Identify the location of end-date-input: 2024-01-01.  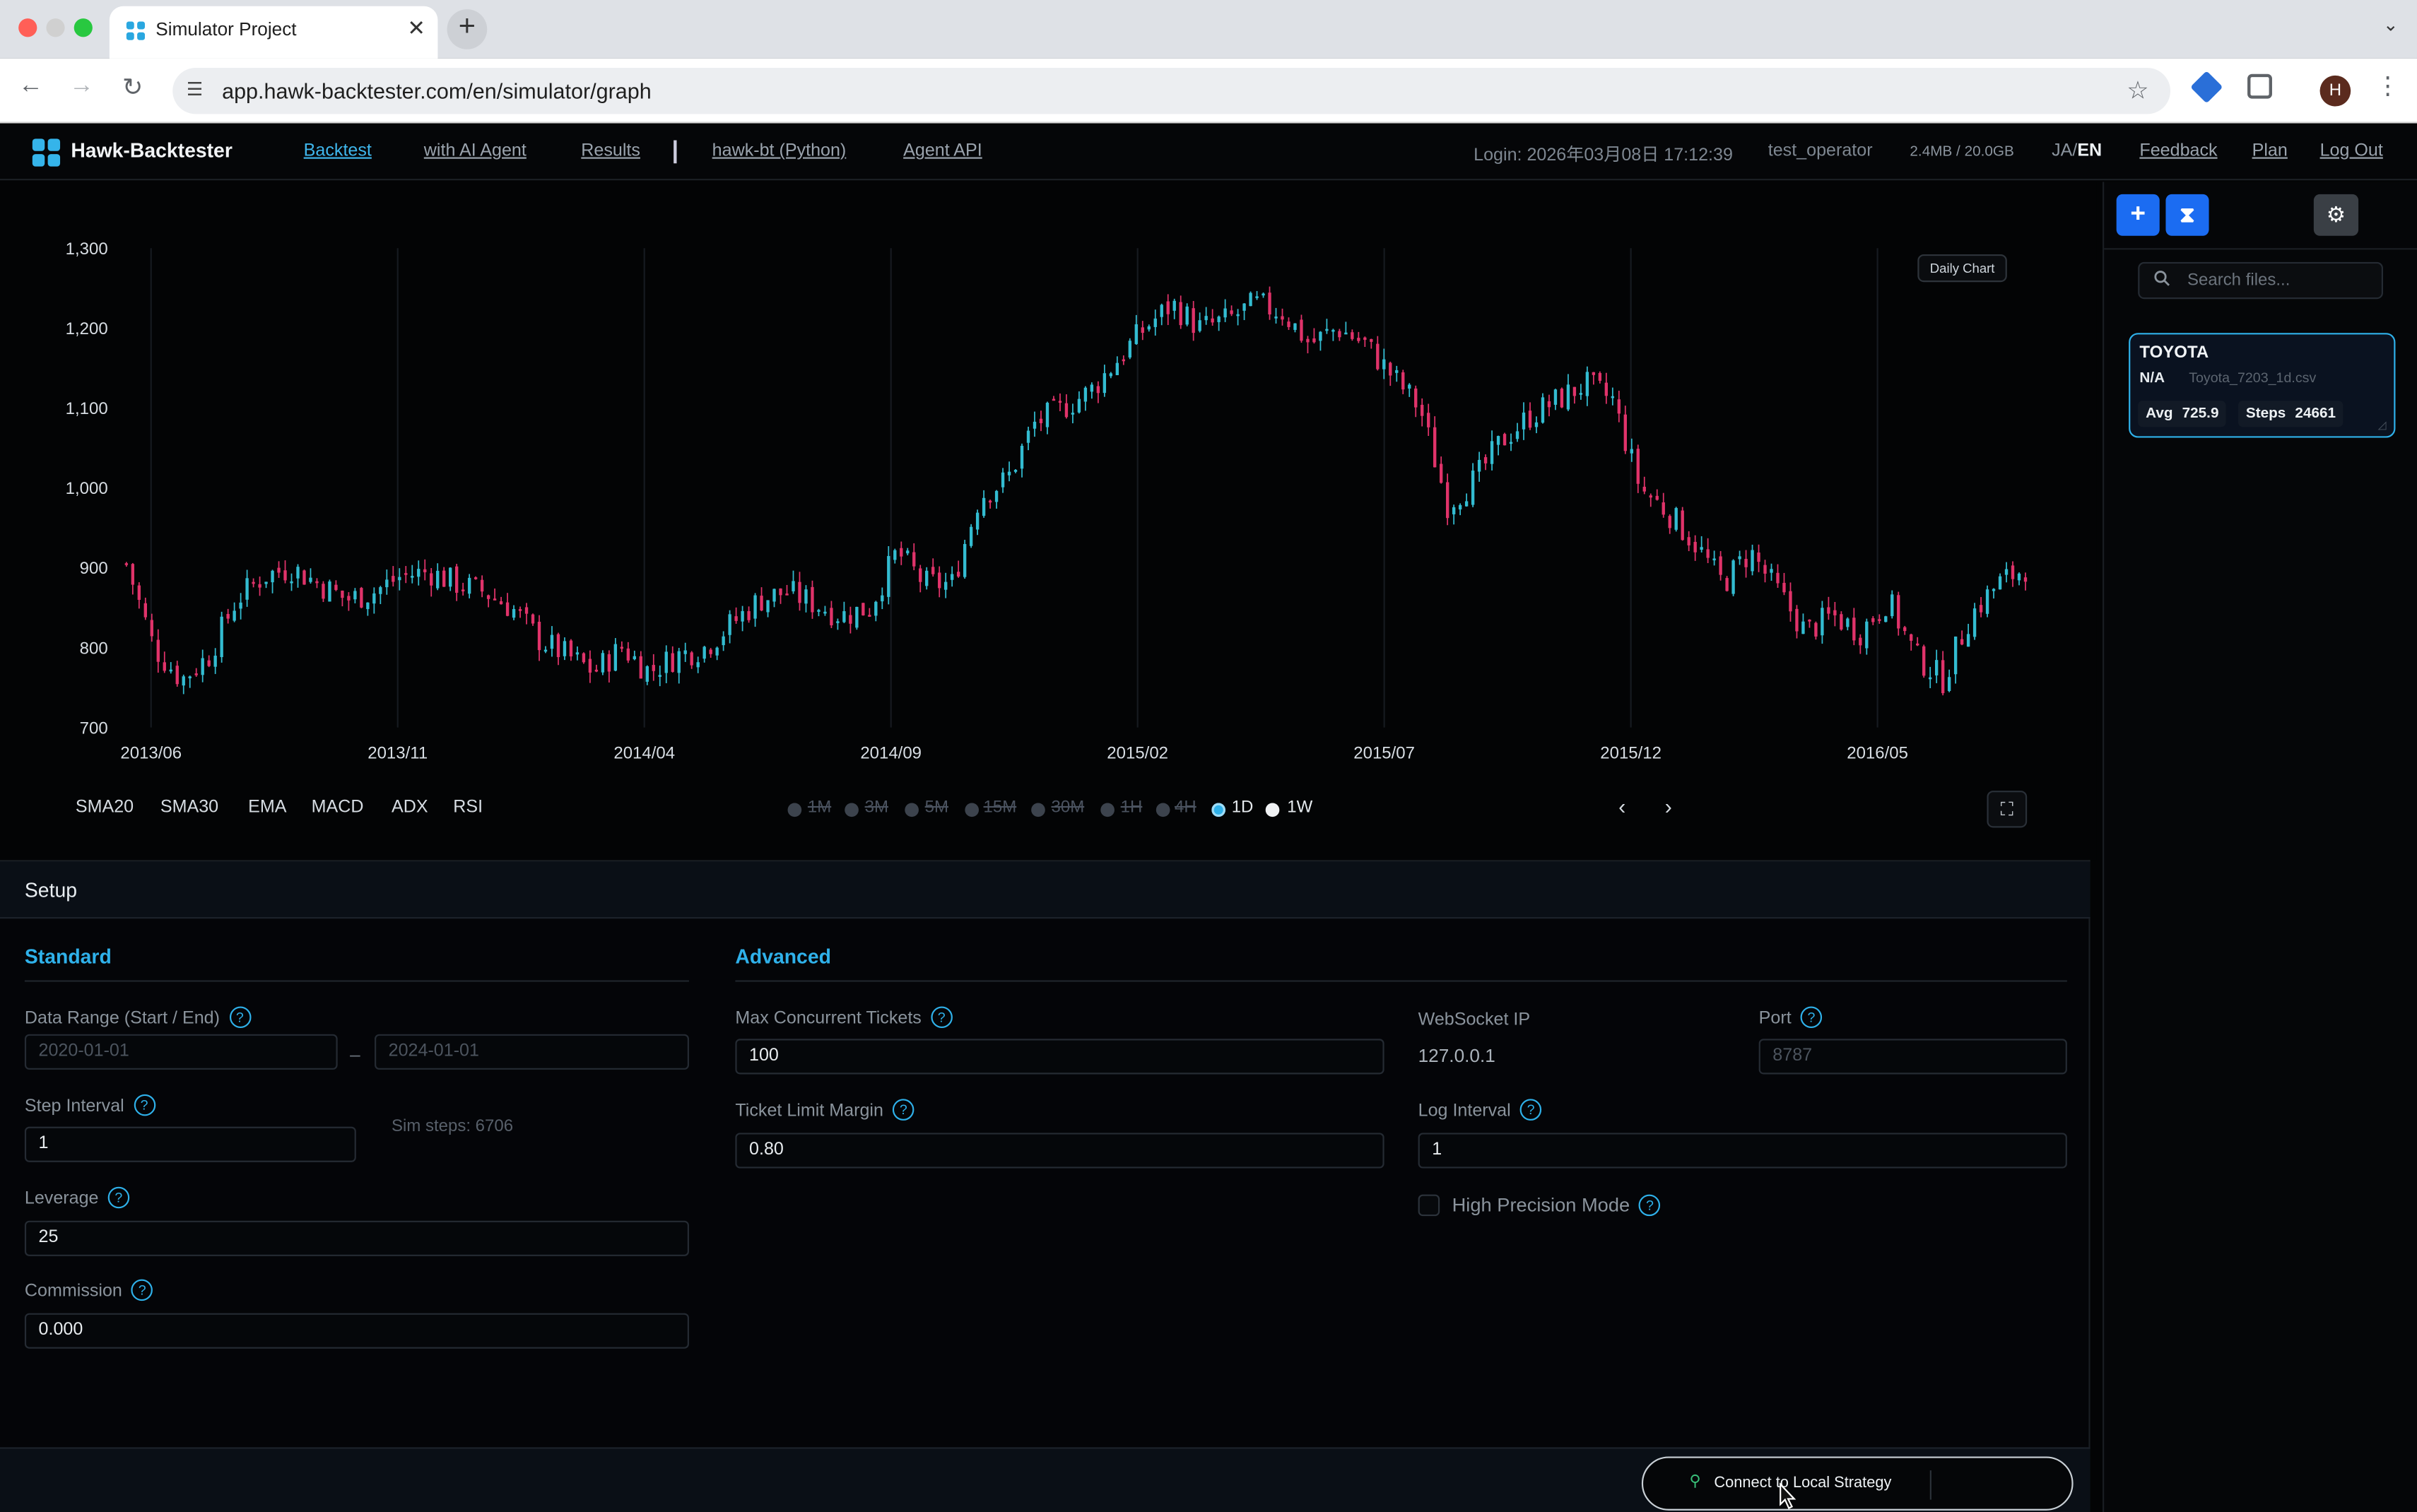
(532, 1052).